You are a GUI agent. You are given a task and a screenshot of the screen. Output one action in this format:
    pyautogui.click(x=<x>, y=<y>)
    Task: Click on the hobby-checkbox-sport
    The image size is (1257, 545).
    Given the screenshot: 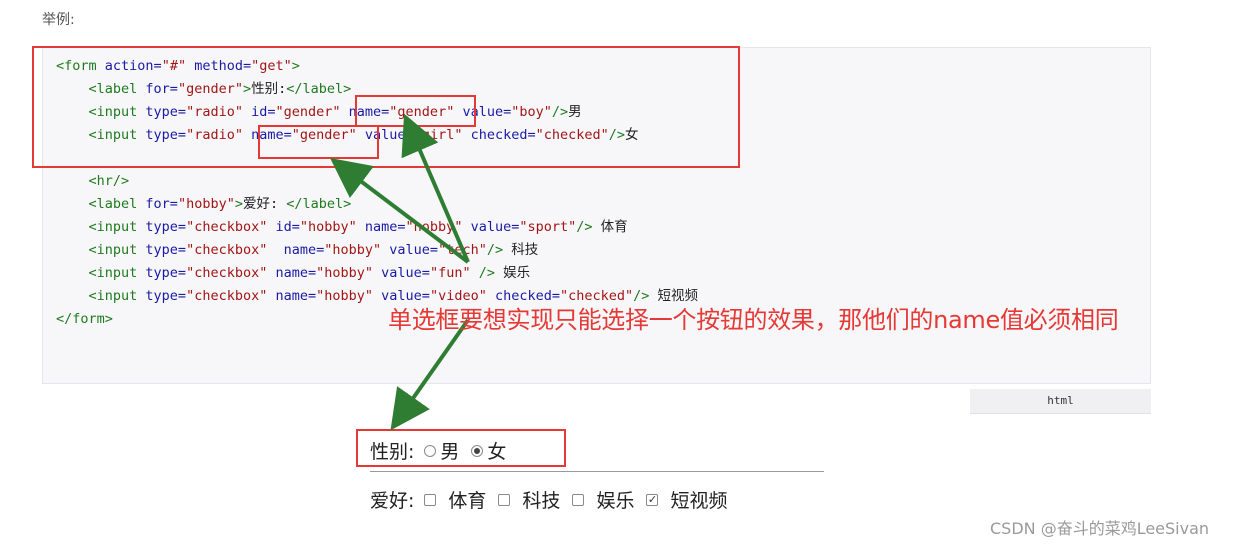 What is the action you would take?
    pyautogui.click(x=430, y=499)
    